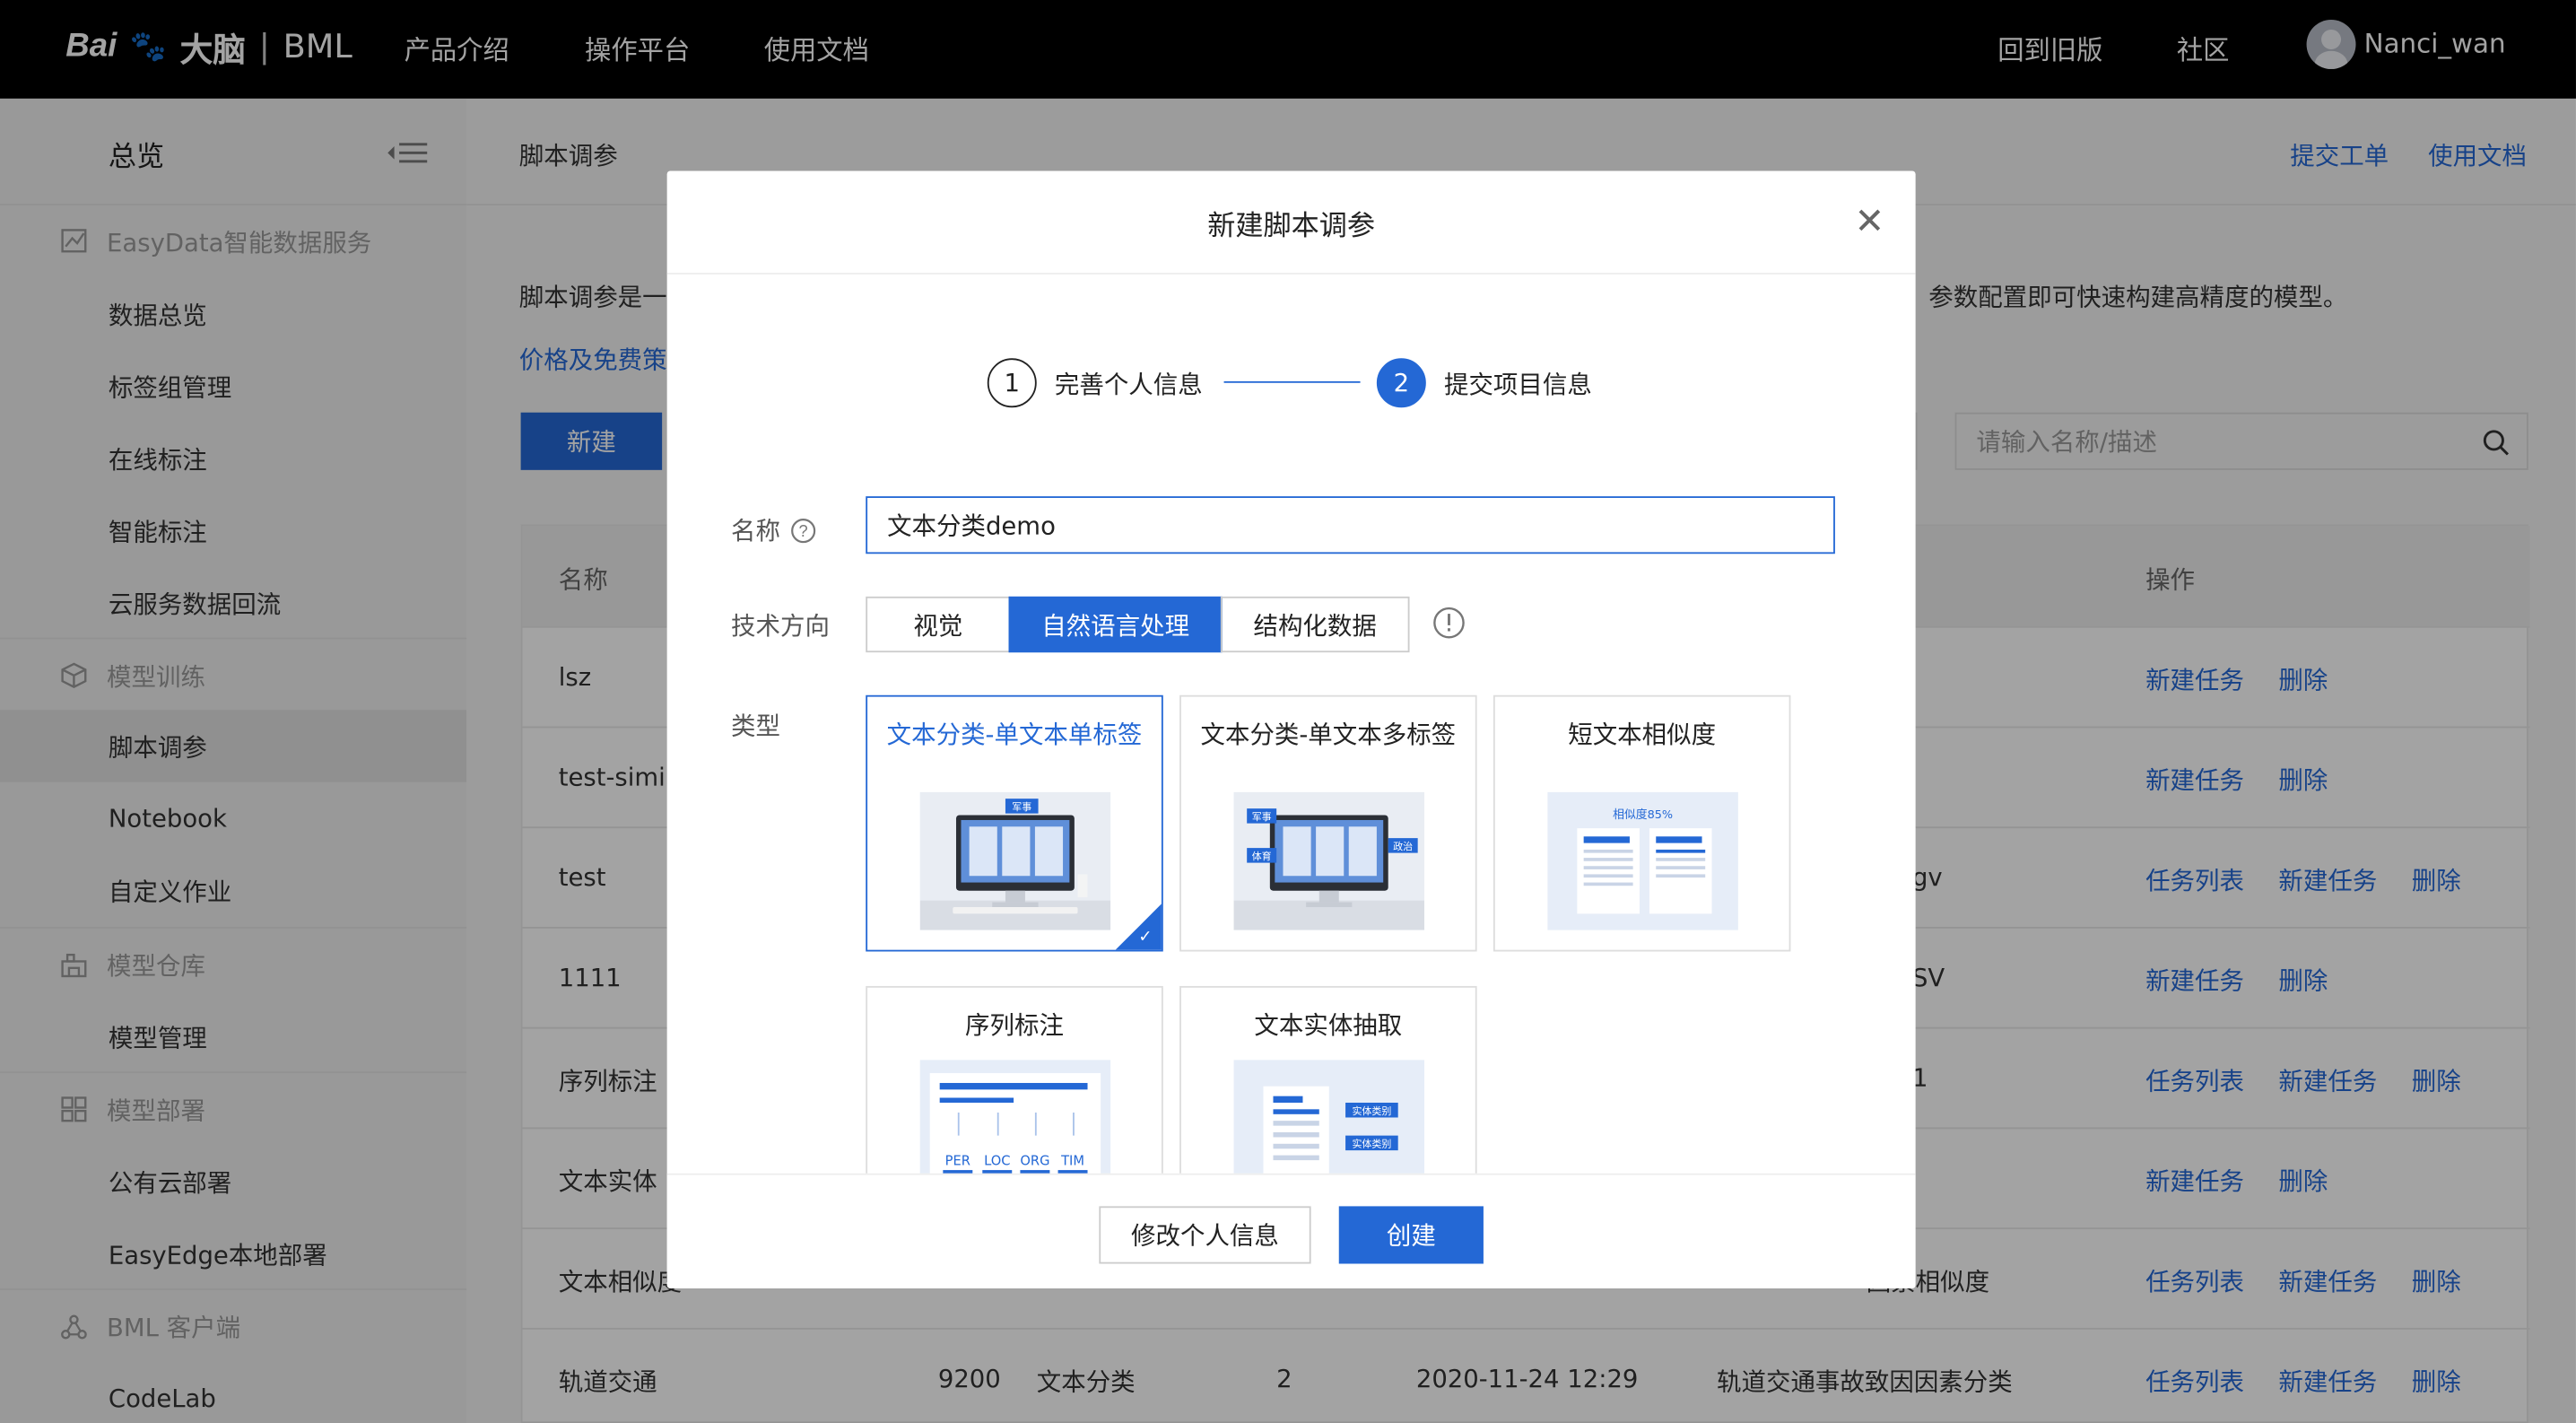 This screenshot has width=2576, height=1423. I want to click on card-title: 文本分类-单文本单标签, so click(1014, 735).